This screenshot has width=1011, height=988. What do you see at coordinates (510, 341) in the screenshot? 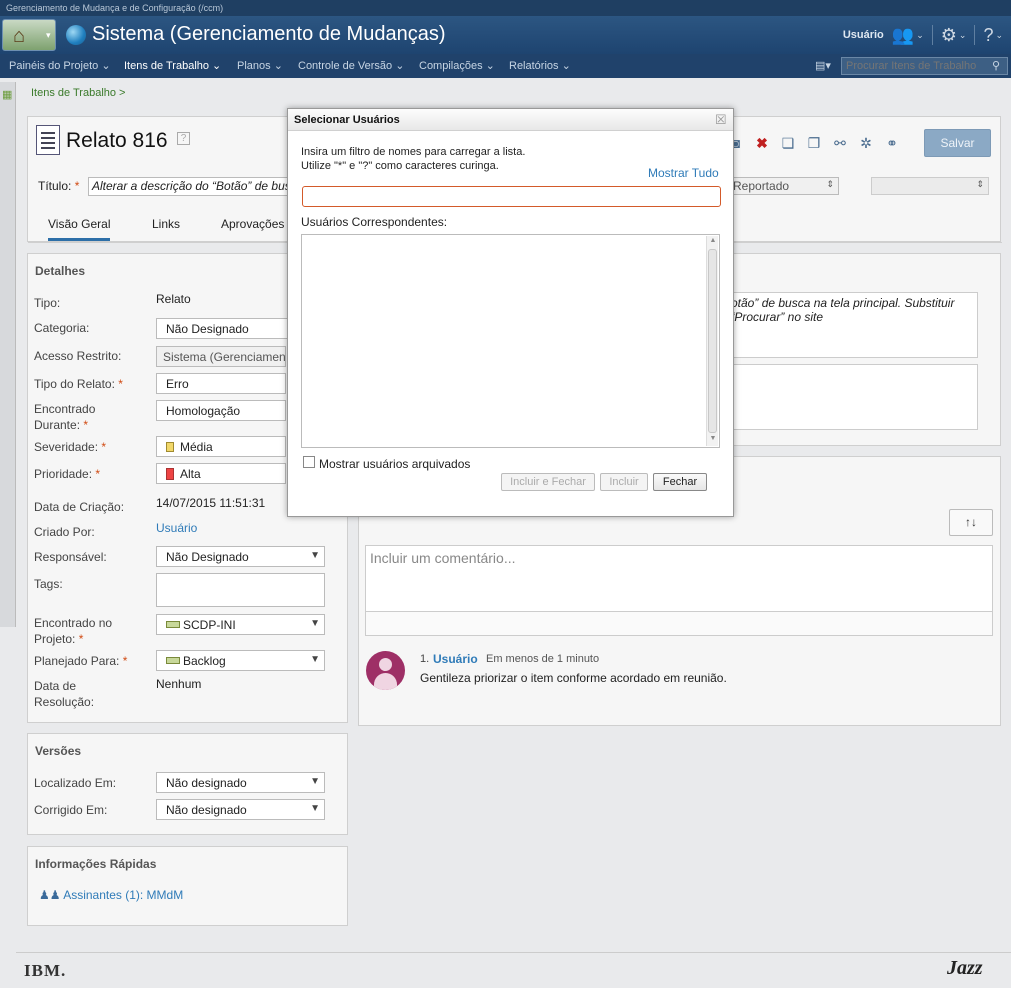
I see `matching-users-list: ▲ ▼` at bounding box center [510, 341].